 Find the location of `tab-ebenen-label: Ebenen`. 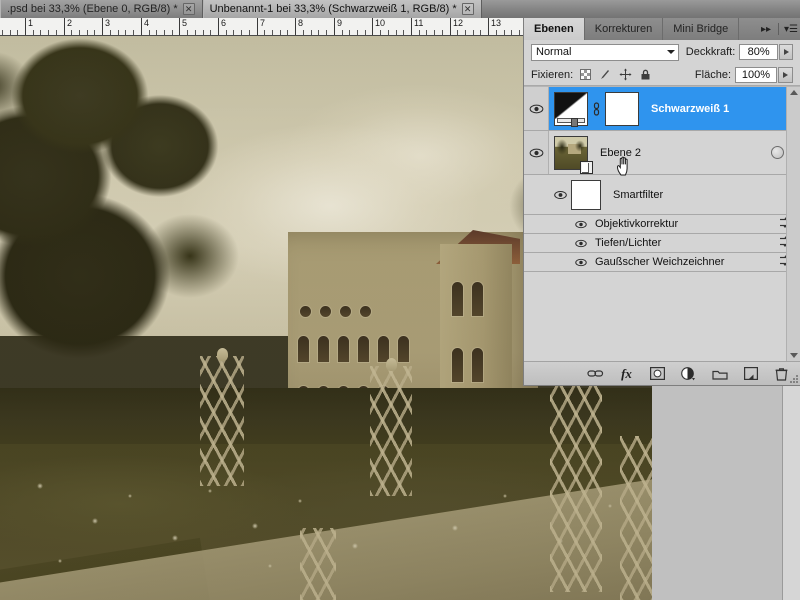

tab-ebenen-label: Ebenen is located at coordinates (554, 29).